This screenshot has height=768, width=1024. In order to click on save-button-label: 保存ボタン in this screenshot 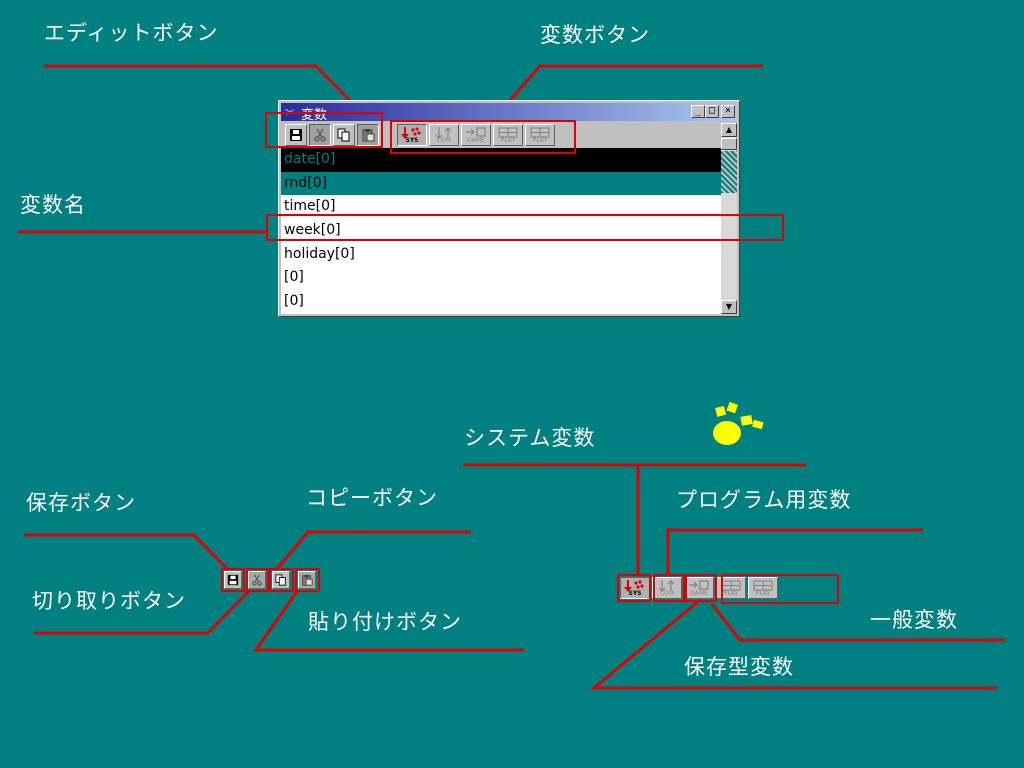, I will do `click(81, 503)`.